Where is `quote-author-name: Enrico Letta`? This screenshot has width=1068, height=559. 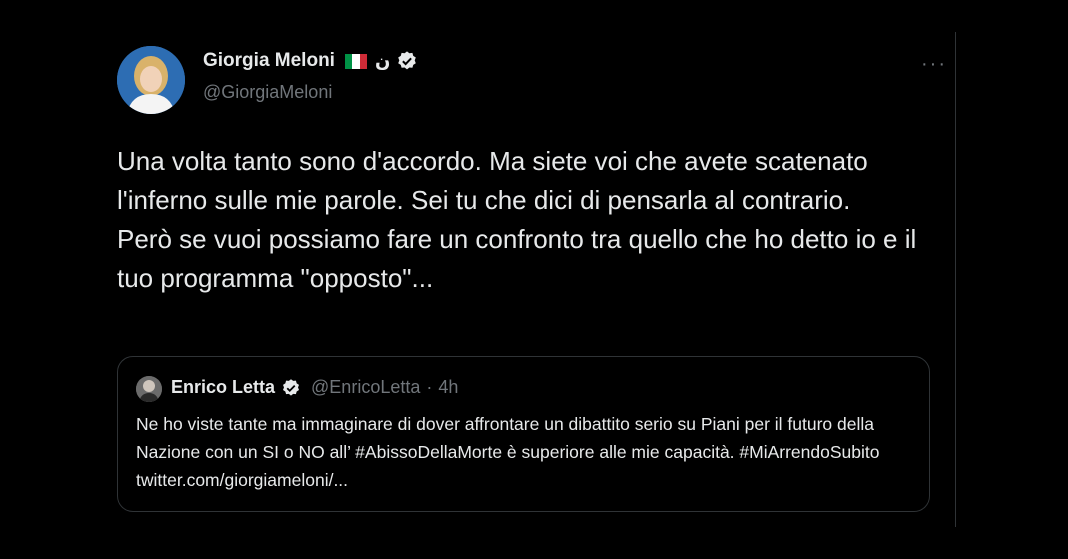
quote-author-name: Enrico Letta is located at coordinates (223, 387).